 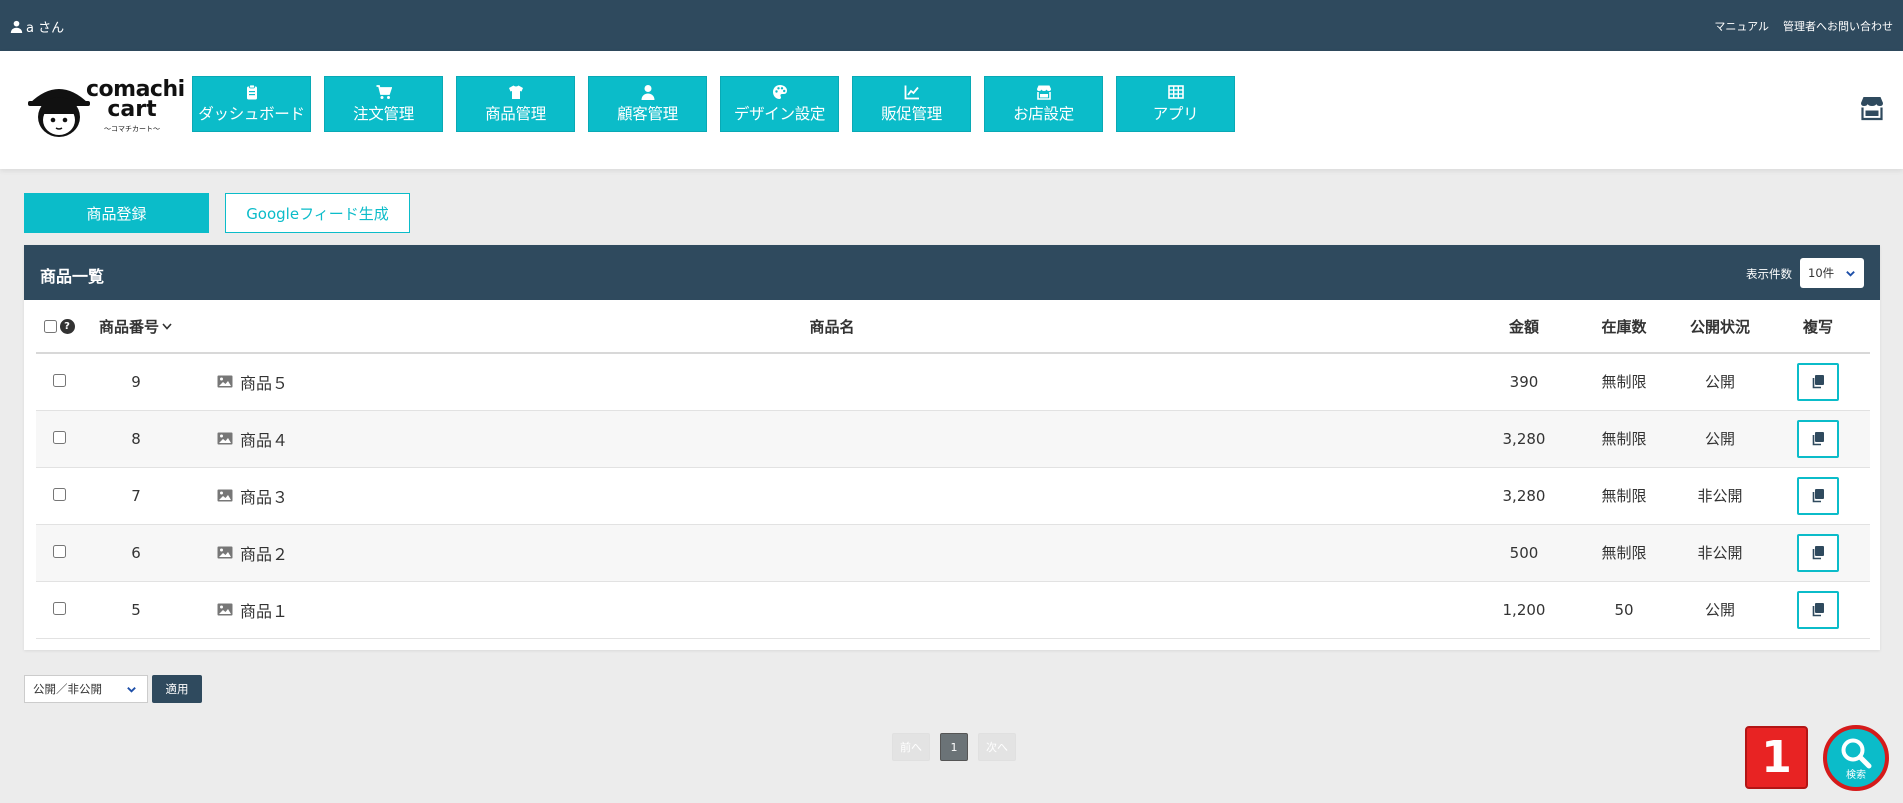 I want to click on product-name: 商品３, so click(x=264, y=497).